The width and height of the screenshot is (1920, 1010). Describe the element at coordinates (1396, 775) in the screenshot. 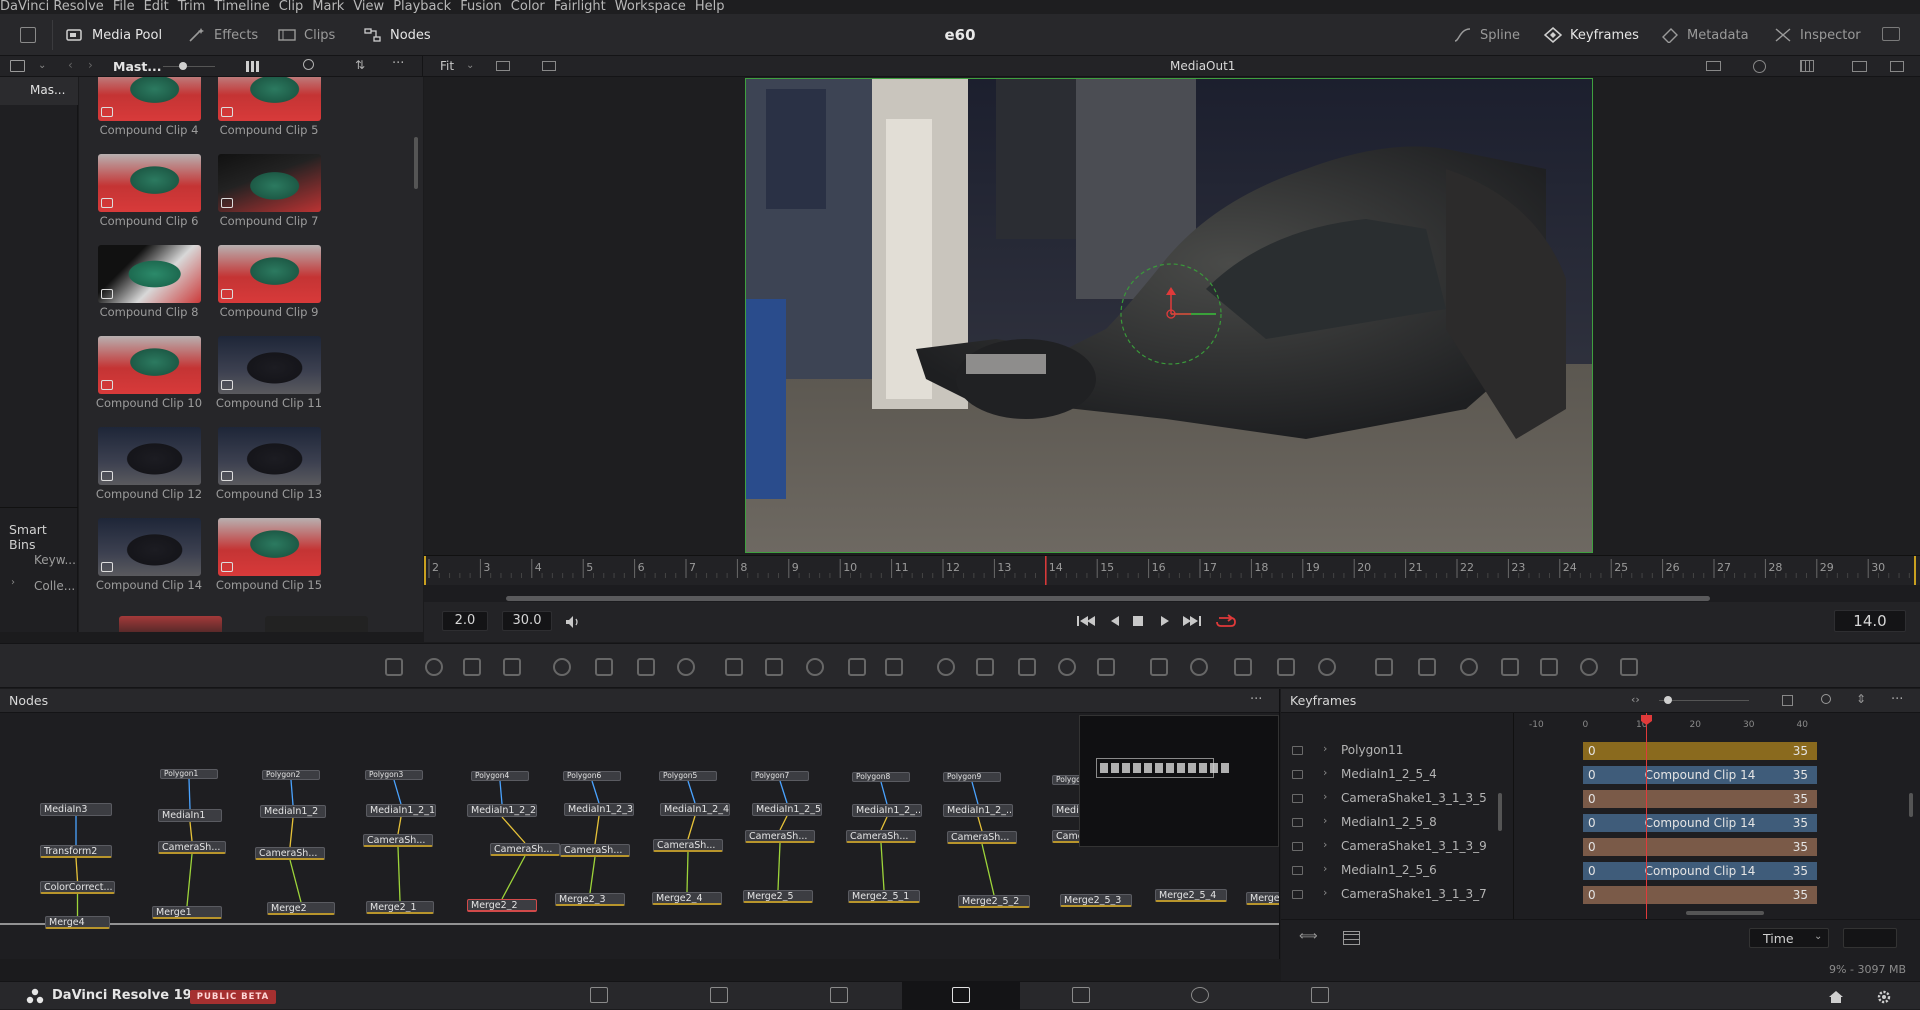

I see `keyframe-track-row: › MediaIn1_2_5_4` at that location.